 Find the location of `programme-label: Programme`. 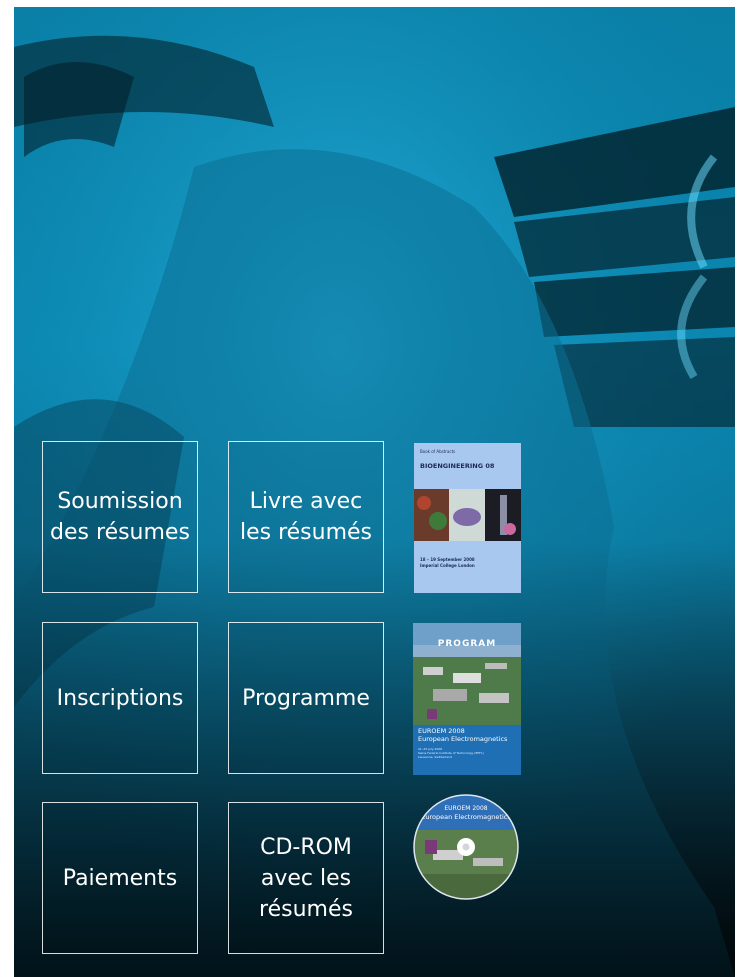

programme-label: Programme is located at coordinates (306, 698).